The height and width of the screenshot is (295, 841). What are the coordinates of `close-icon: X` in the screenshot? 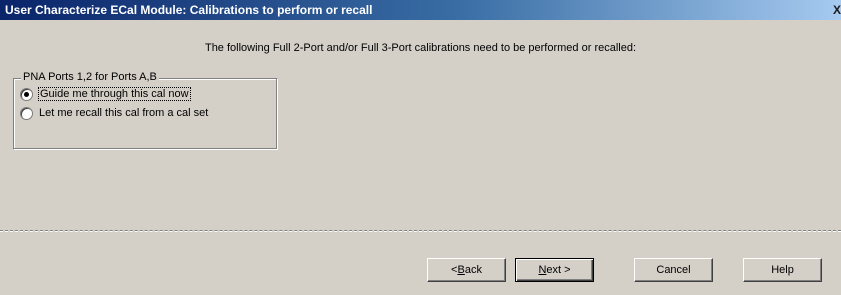 It's located at (837, 10).